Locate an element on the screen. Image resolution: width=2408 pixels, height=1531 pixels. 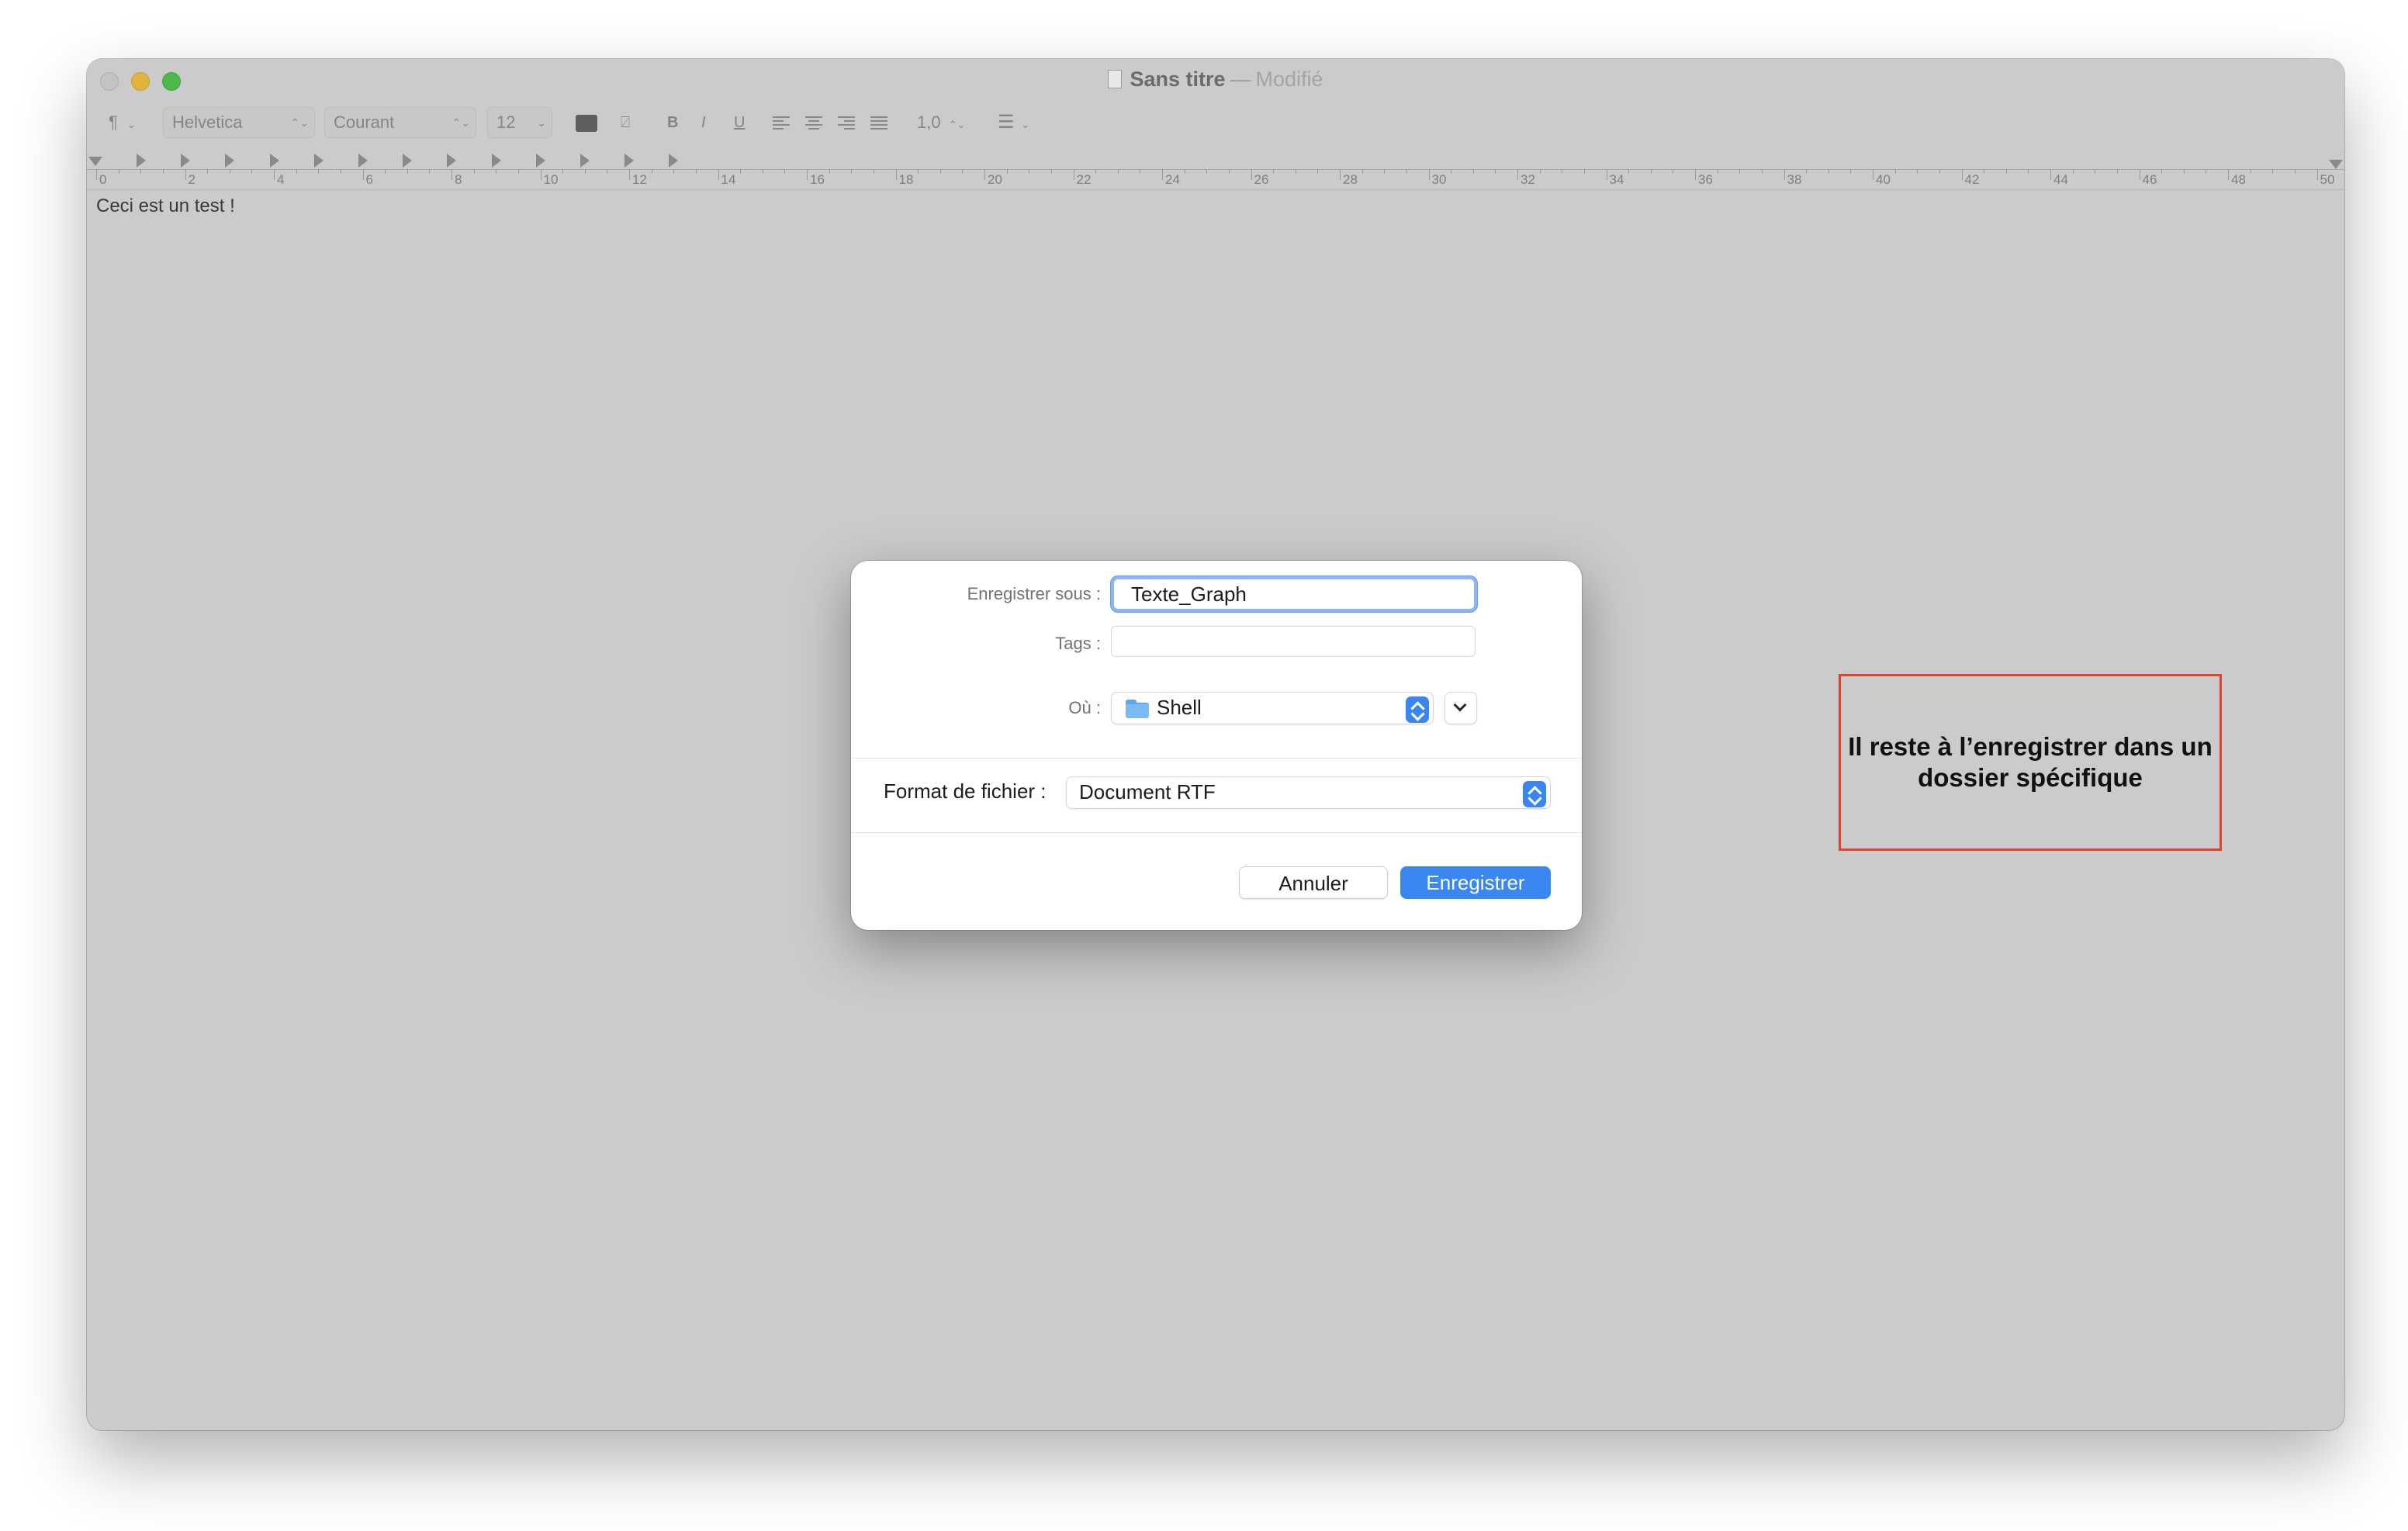
font-size-select: 12 ⌄ is located at coordinates (519, 122).